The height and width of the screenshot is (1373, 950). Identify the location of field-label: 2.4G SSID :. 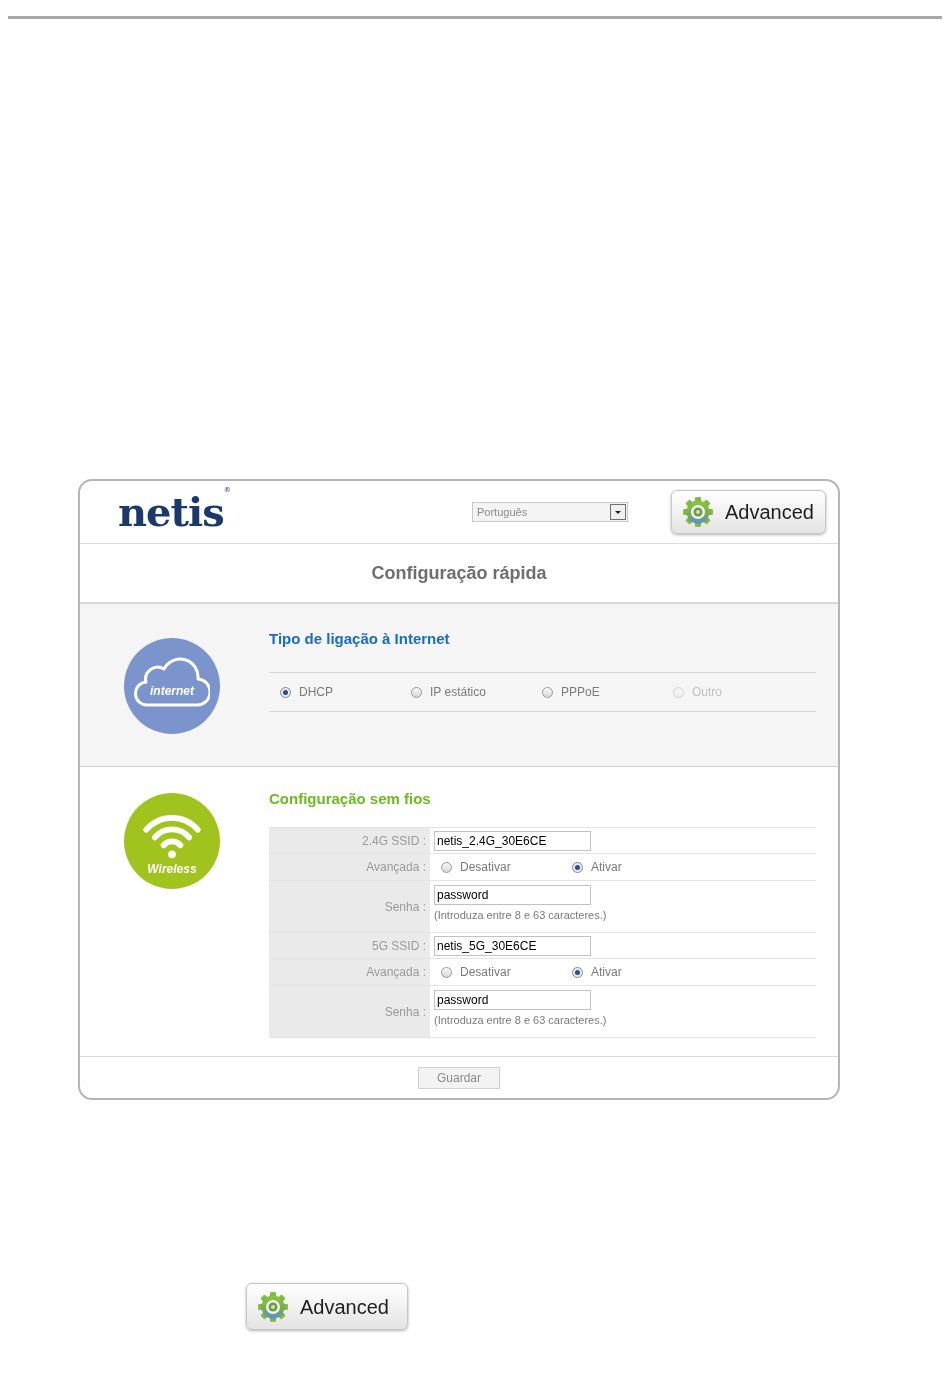
(349, 840).